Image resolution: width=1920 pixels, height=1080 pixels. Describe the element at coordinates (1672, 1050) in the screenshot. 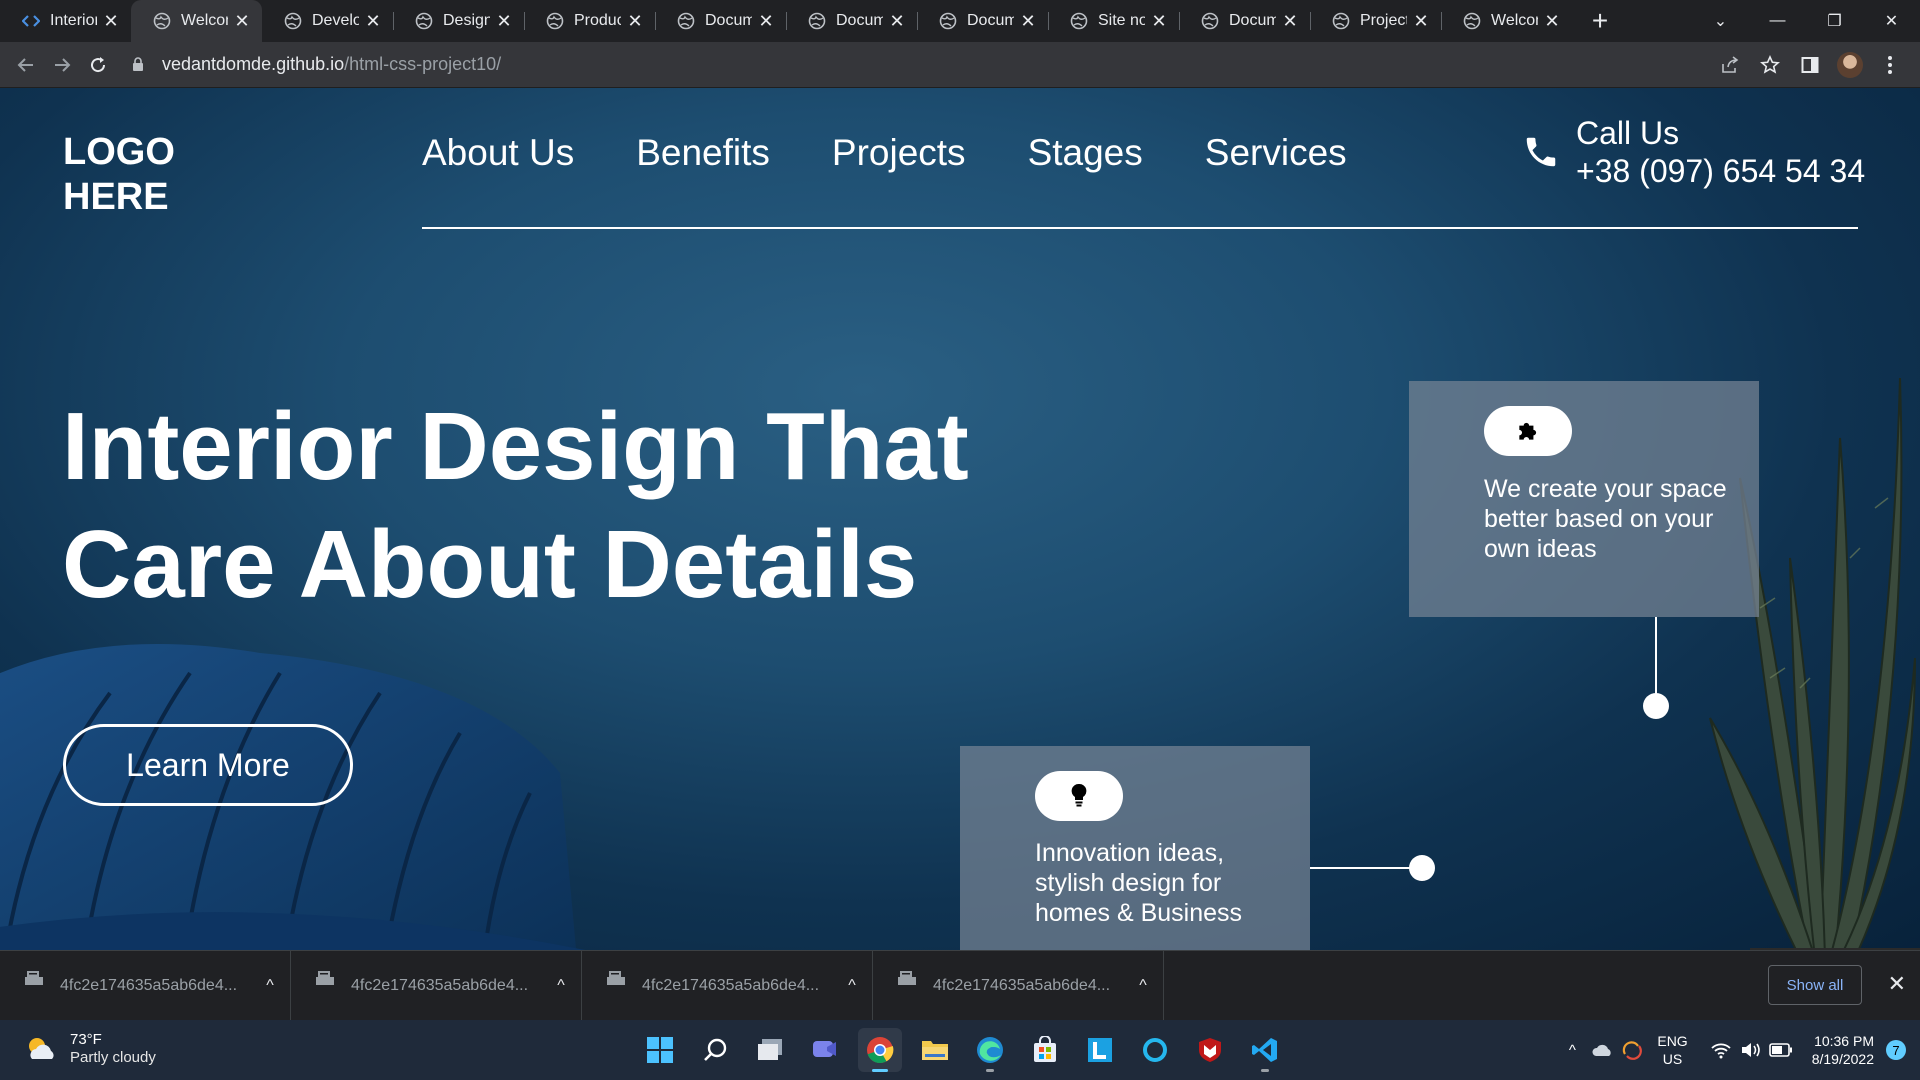

I see `language-indicator: ENG US` at that location.